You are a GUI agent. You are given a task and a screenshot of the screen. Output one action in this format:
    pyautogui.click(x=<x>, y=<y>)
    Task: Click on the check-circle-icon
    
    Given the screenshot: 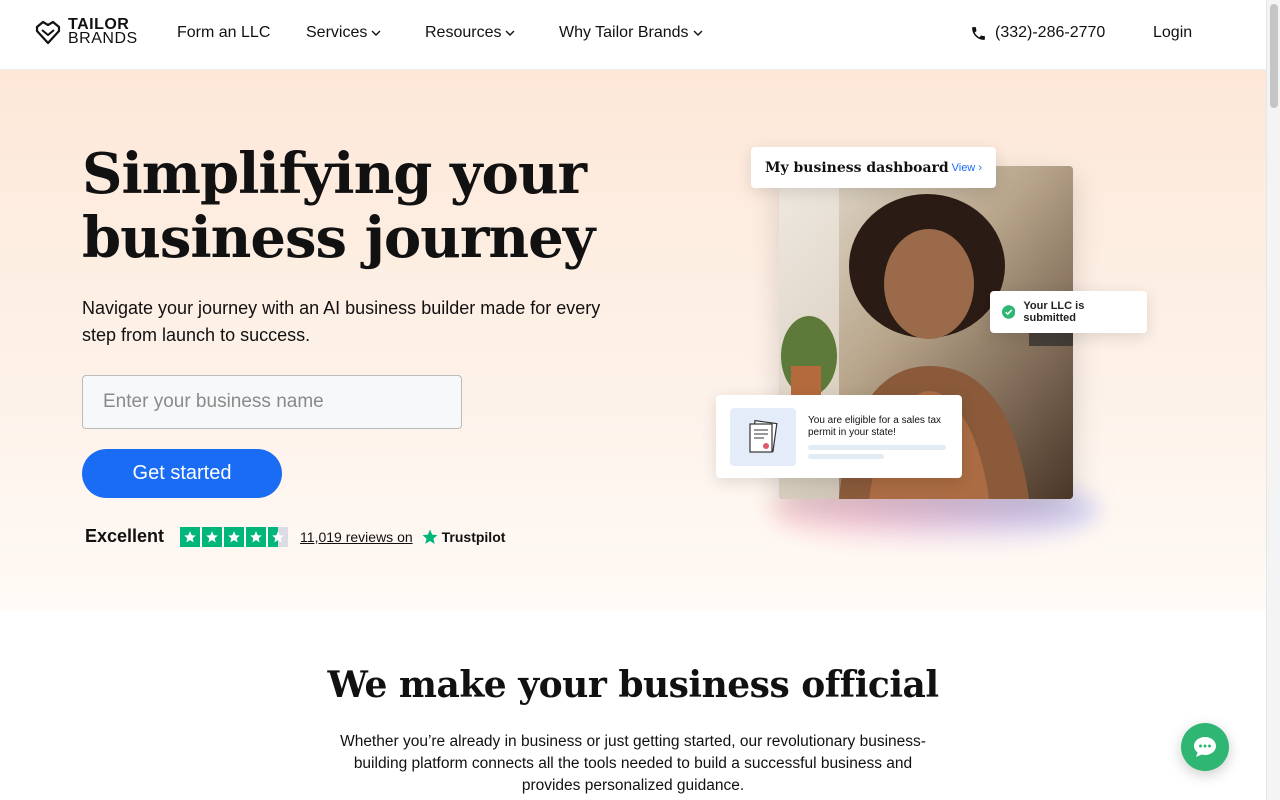 What is the action you would take?
    pyautogui.click(x=1009, y=312)
    